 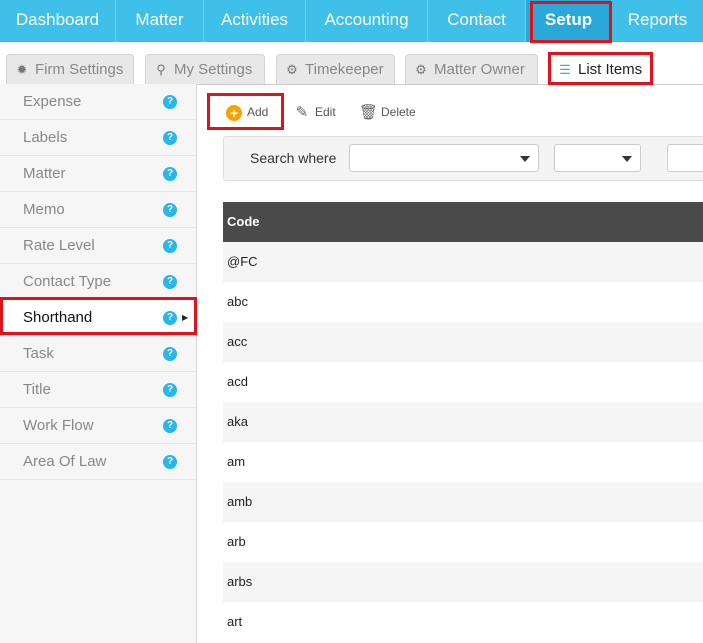 What do you see at coordinates (38, 353) in the screenshot?
I see `sidebar-item-label: Task` at bounding box center [38, 353].